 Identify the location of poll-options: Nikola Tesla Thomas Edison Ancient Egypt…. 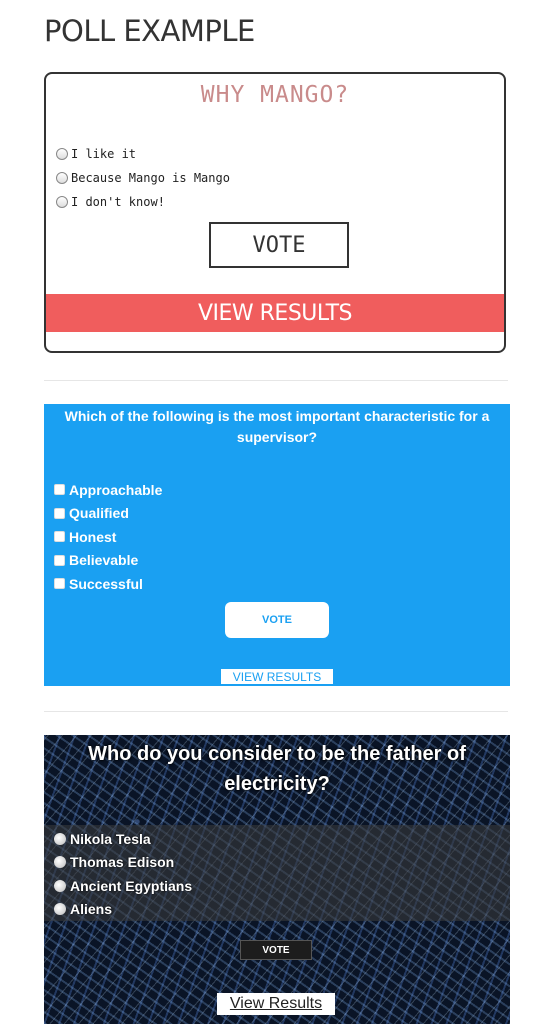
(123, 874).